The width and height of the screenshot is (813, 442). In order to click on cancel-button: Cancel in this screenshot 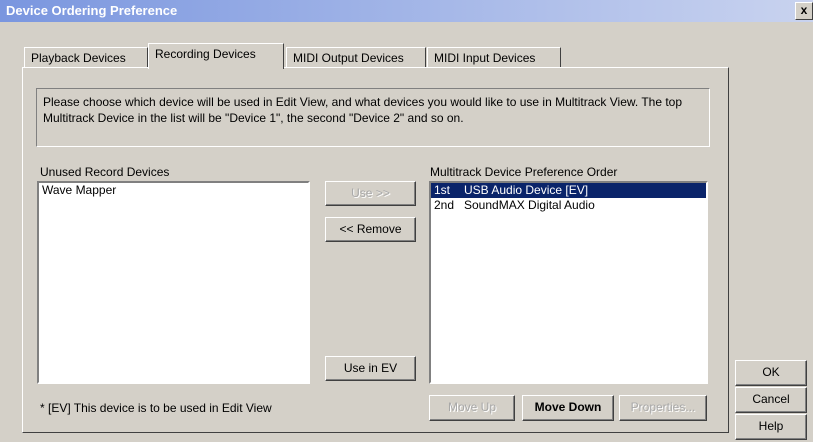, I will do `click(771, 400)`.